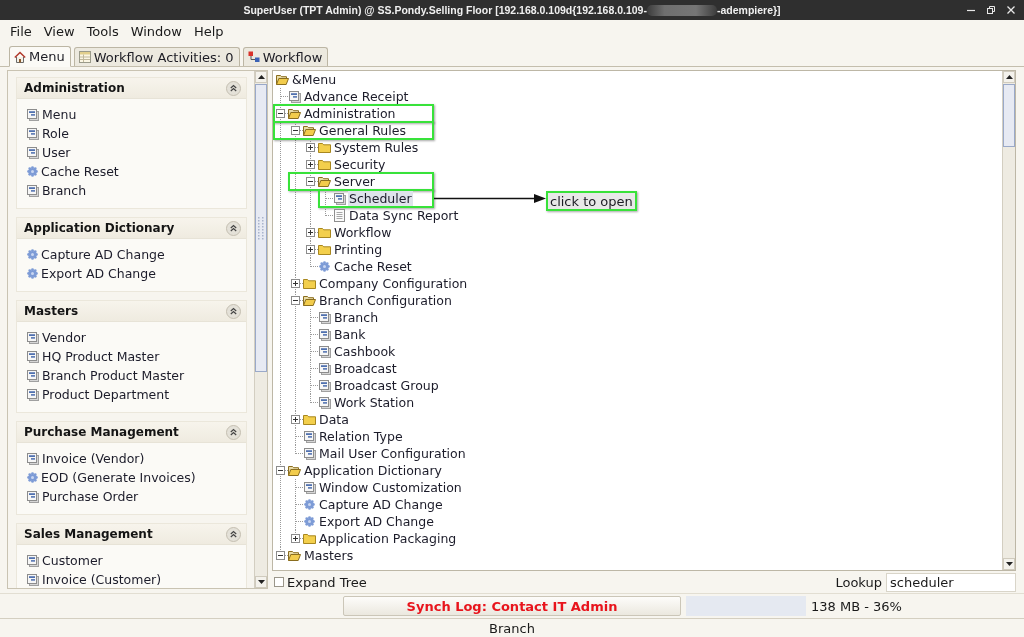  What do you see at coordinates (376, 147) in the screenshot?
I see `tree-item: System Rules` at bounding box center [376, 147].